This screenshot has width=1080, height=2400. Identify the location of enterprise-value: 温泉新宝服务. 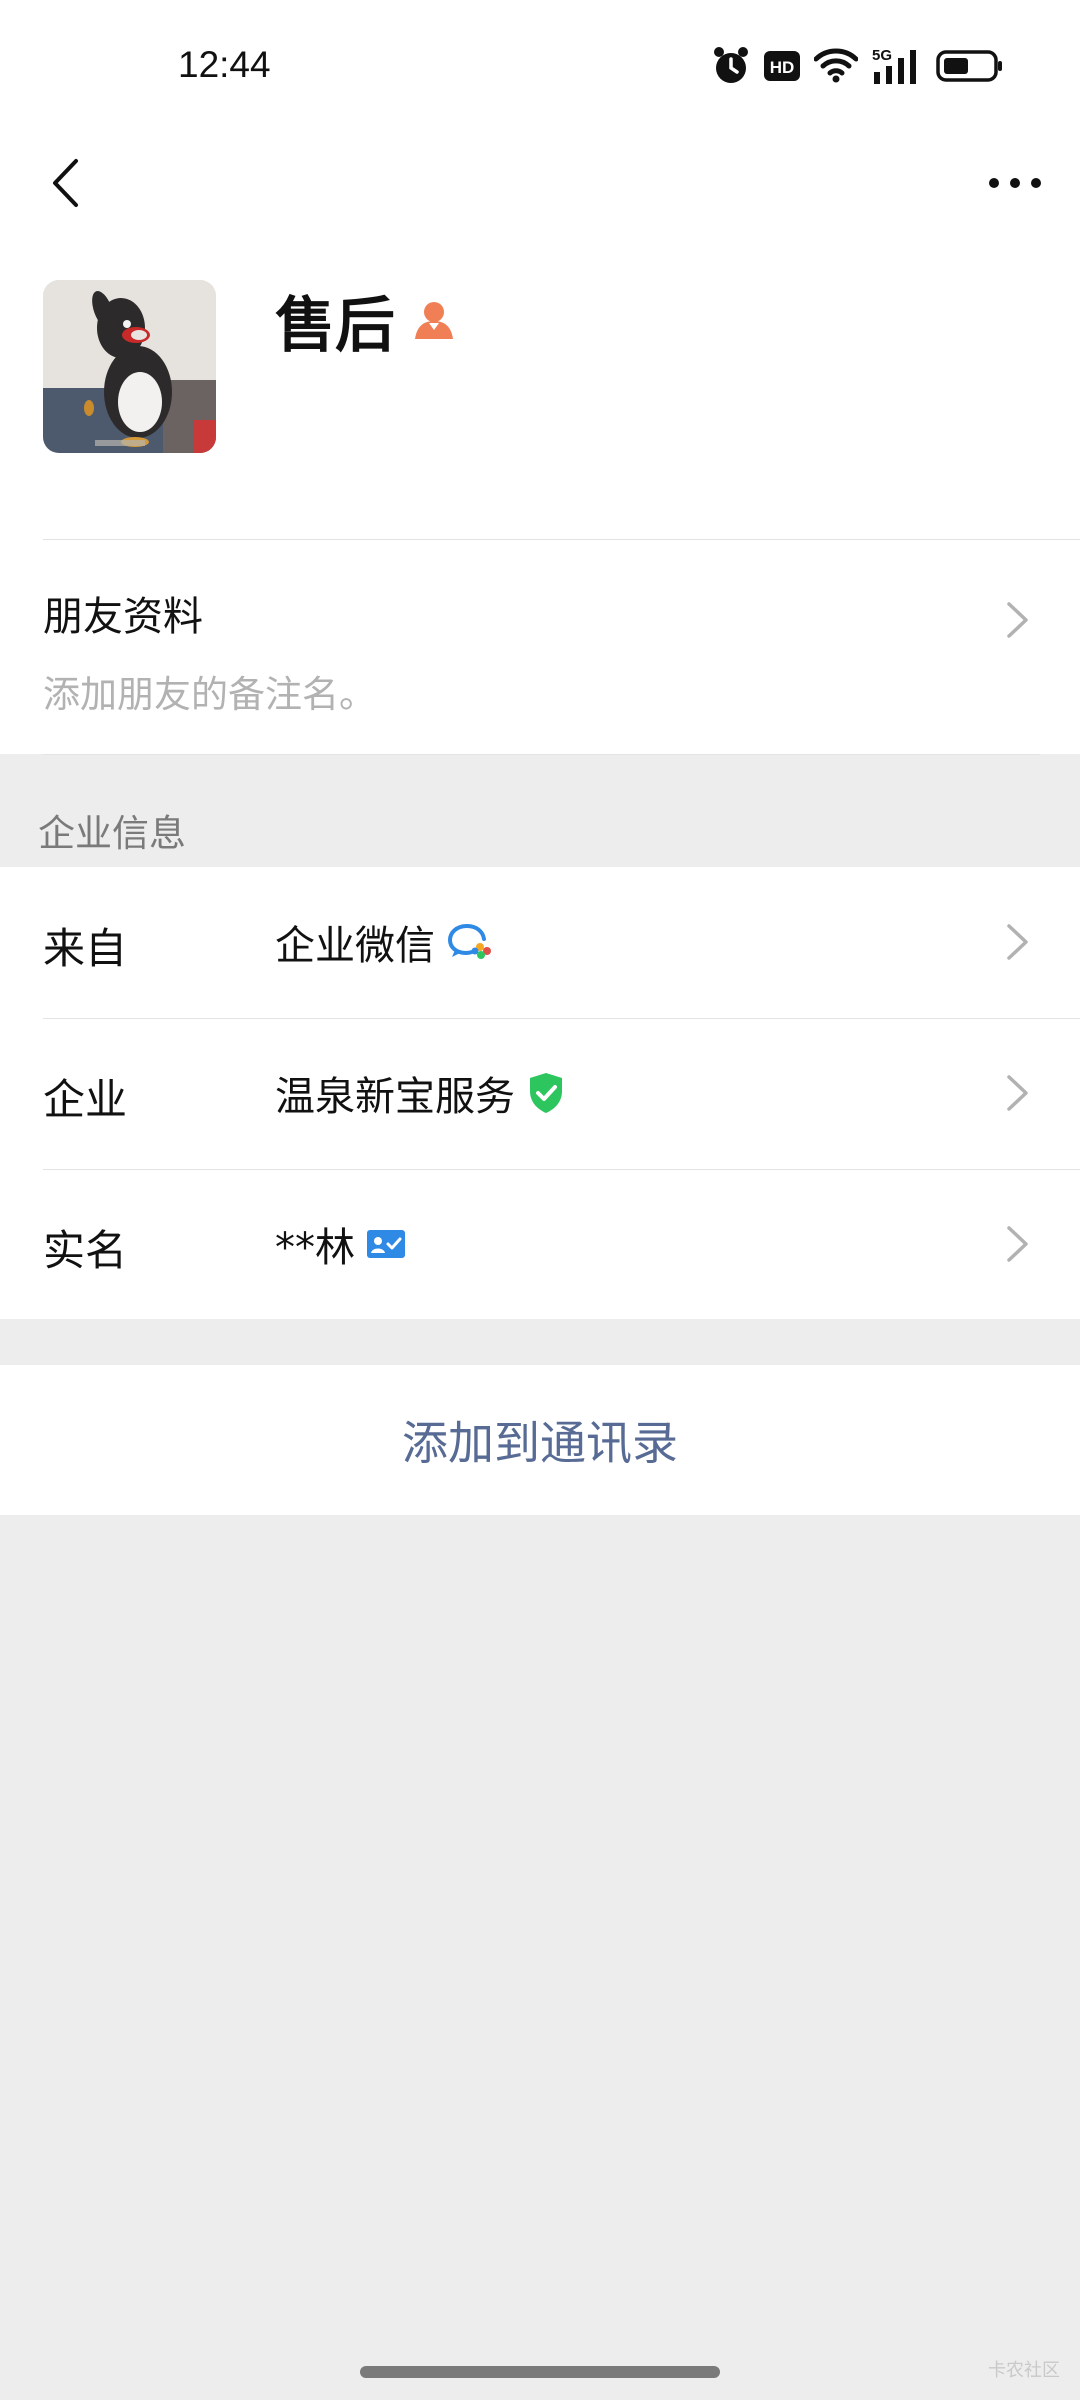
(420, 1094).